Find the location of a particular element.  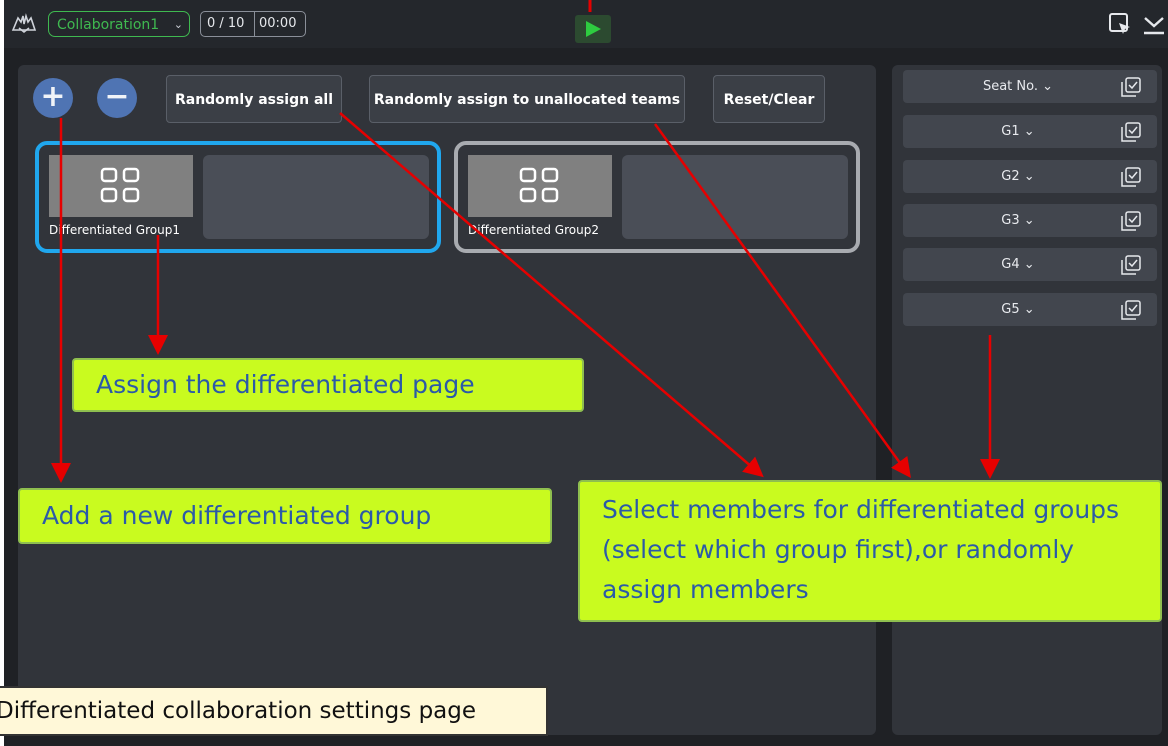

callout-assign-page: Assign the differentiated page is located at coordinates (328, 385).